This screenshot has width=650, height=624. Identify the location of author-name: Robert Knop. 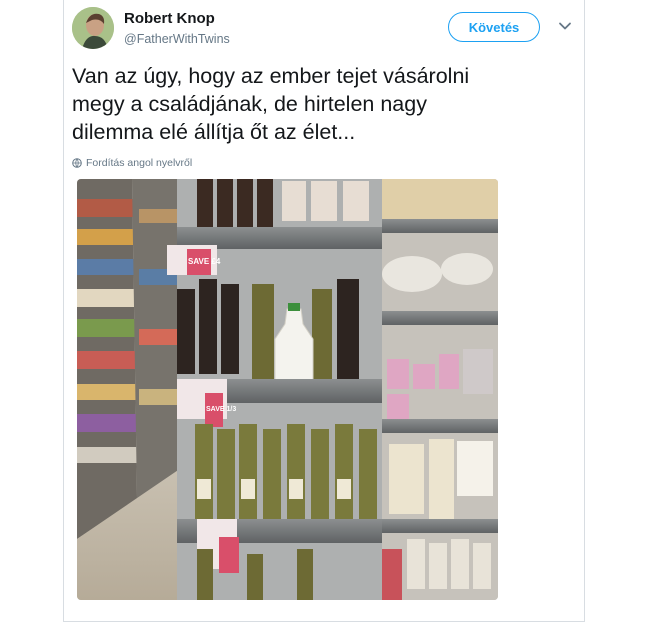
(169, 18).